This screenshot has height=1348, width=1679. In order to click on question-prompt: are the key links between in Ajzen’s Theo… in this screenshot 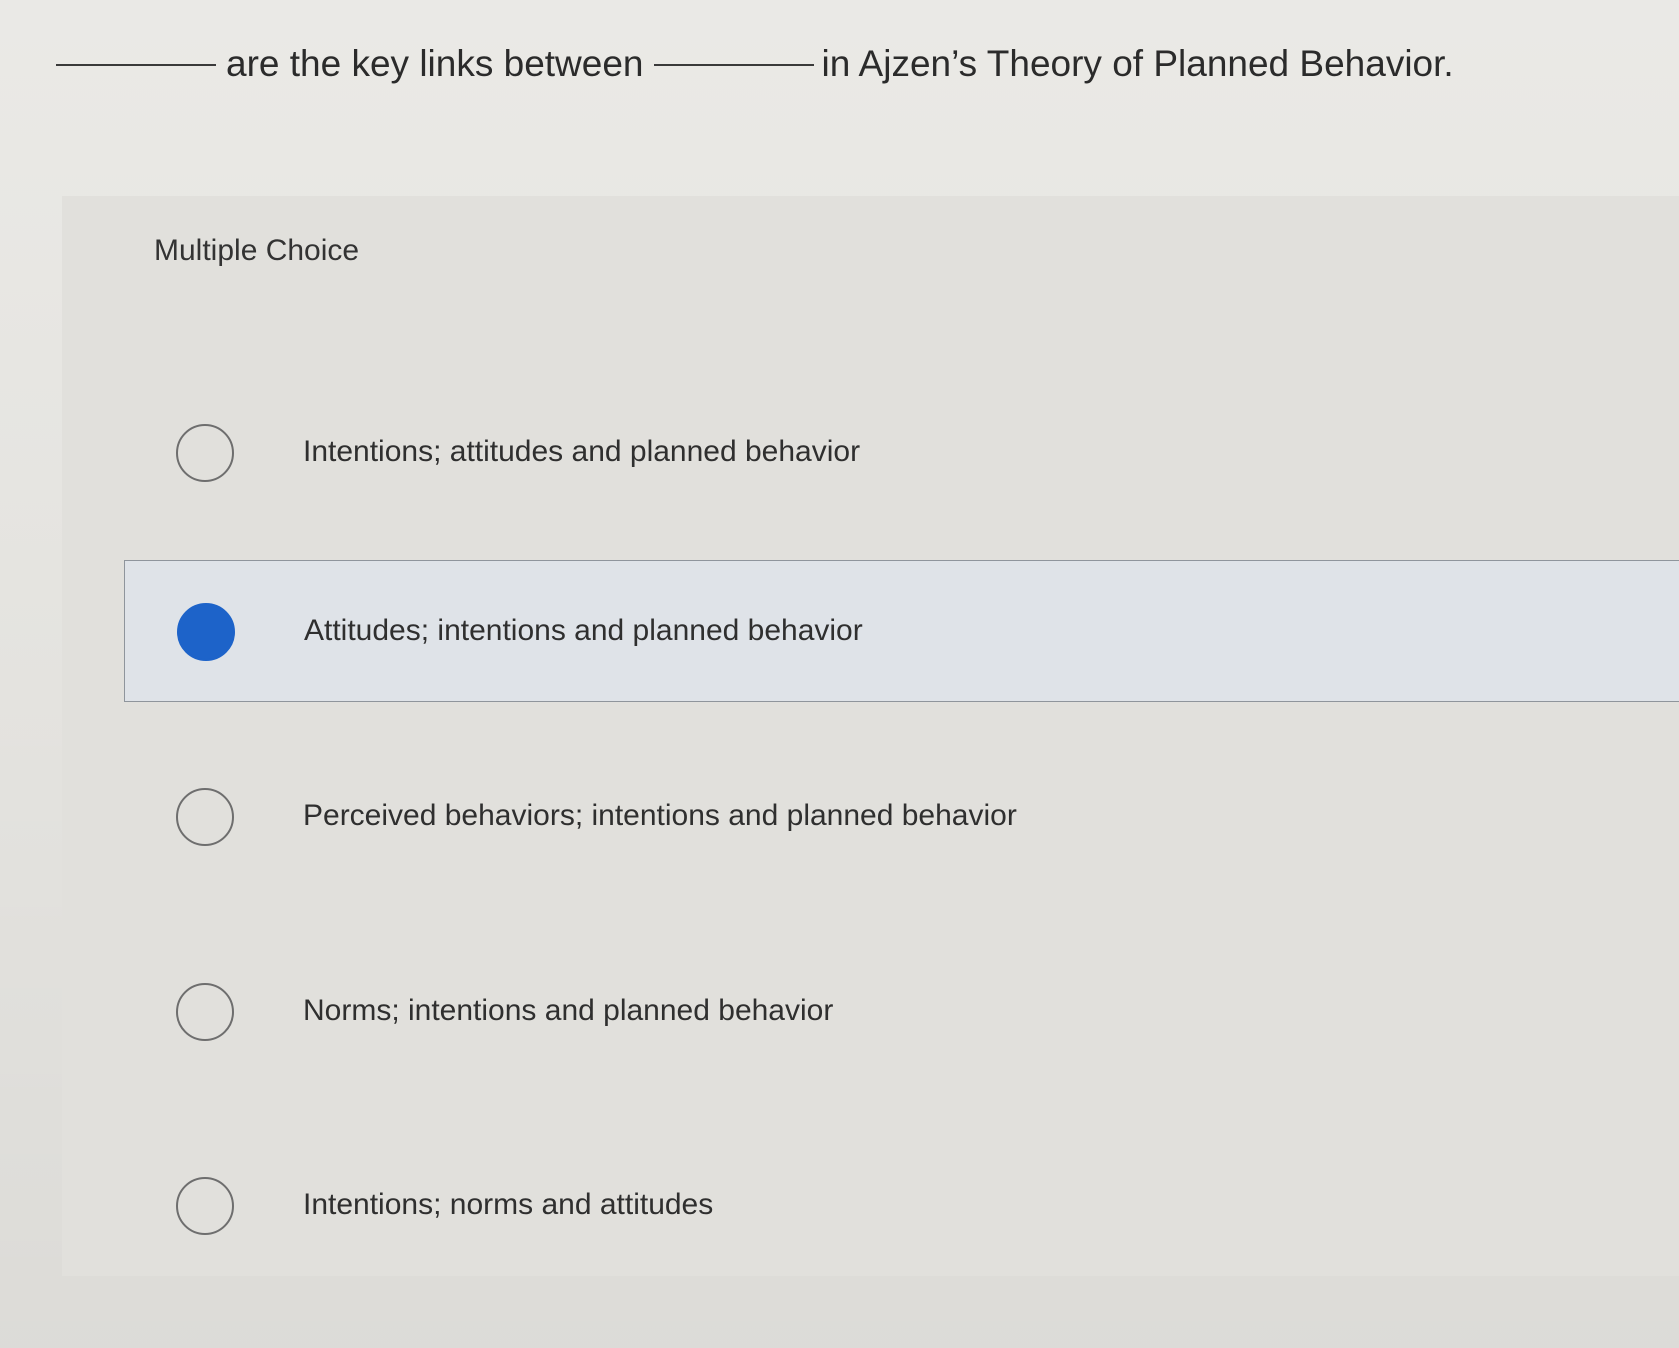, I will do `click(836, 64)`.